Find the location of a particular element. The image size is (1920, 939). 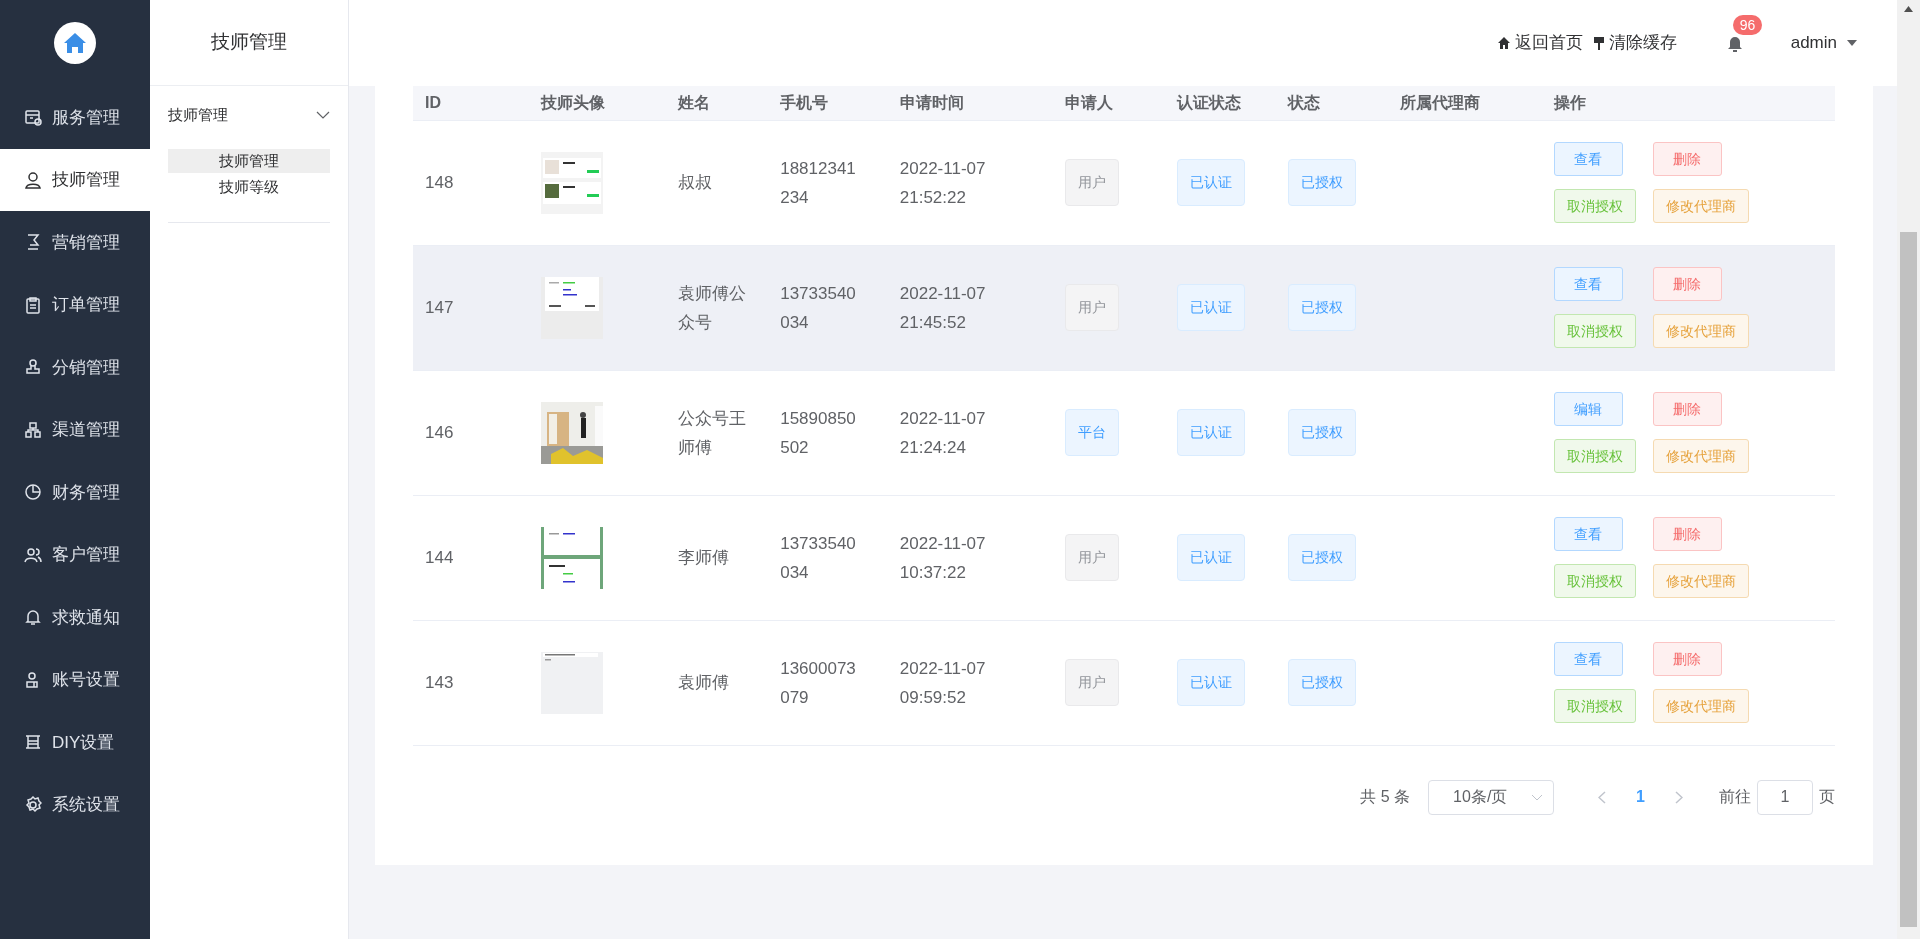

sidebar-item: 求救通知 is located at coordinates (75, 617).